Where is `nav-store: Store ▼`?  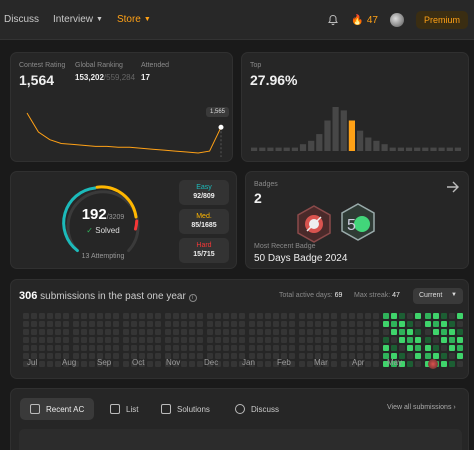 nav-store: Store ▼ is located at coordinates (134, 19).